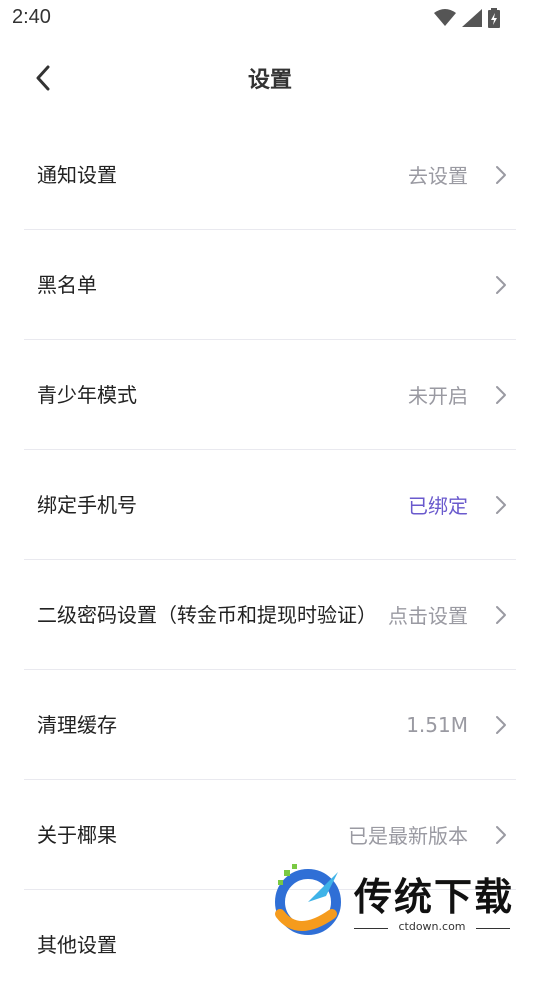  Describe the element at coordinates (270, 175) in the screenshot. I see `settings-row-notifications: 通知设置 去设置` at that location.